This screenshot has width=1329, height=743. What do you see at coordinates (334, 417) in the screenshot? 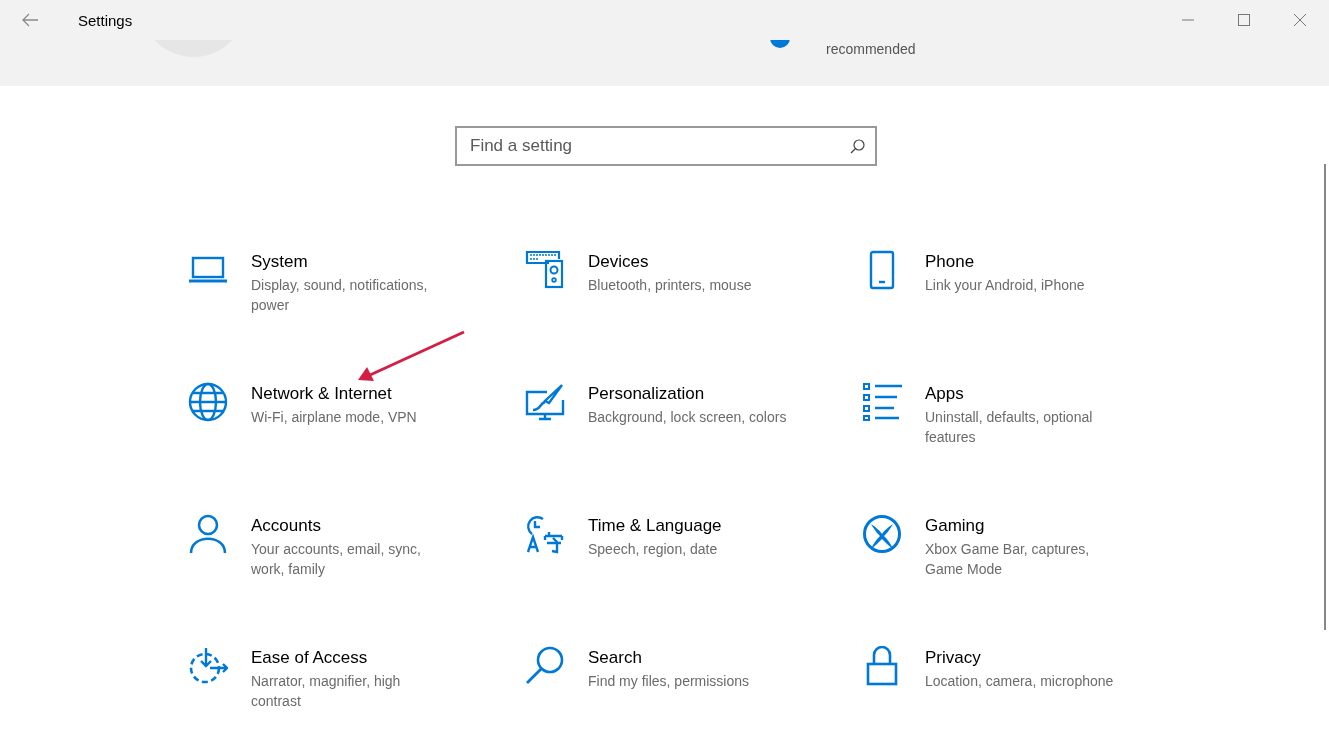
I see `category-description: Wi-Fi, airplane mode, VPN` at bounding box center [334, 417].